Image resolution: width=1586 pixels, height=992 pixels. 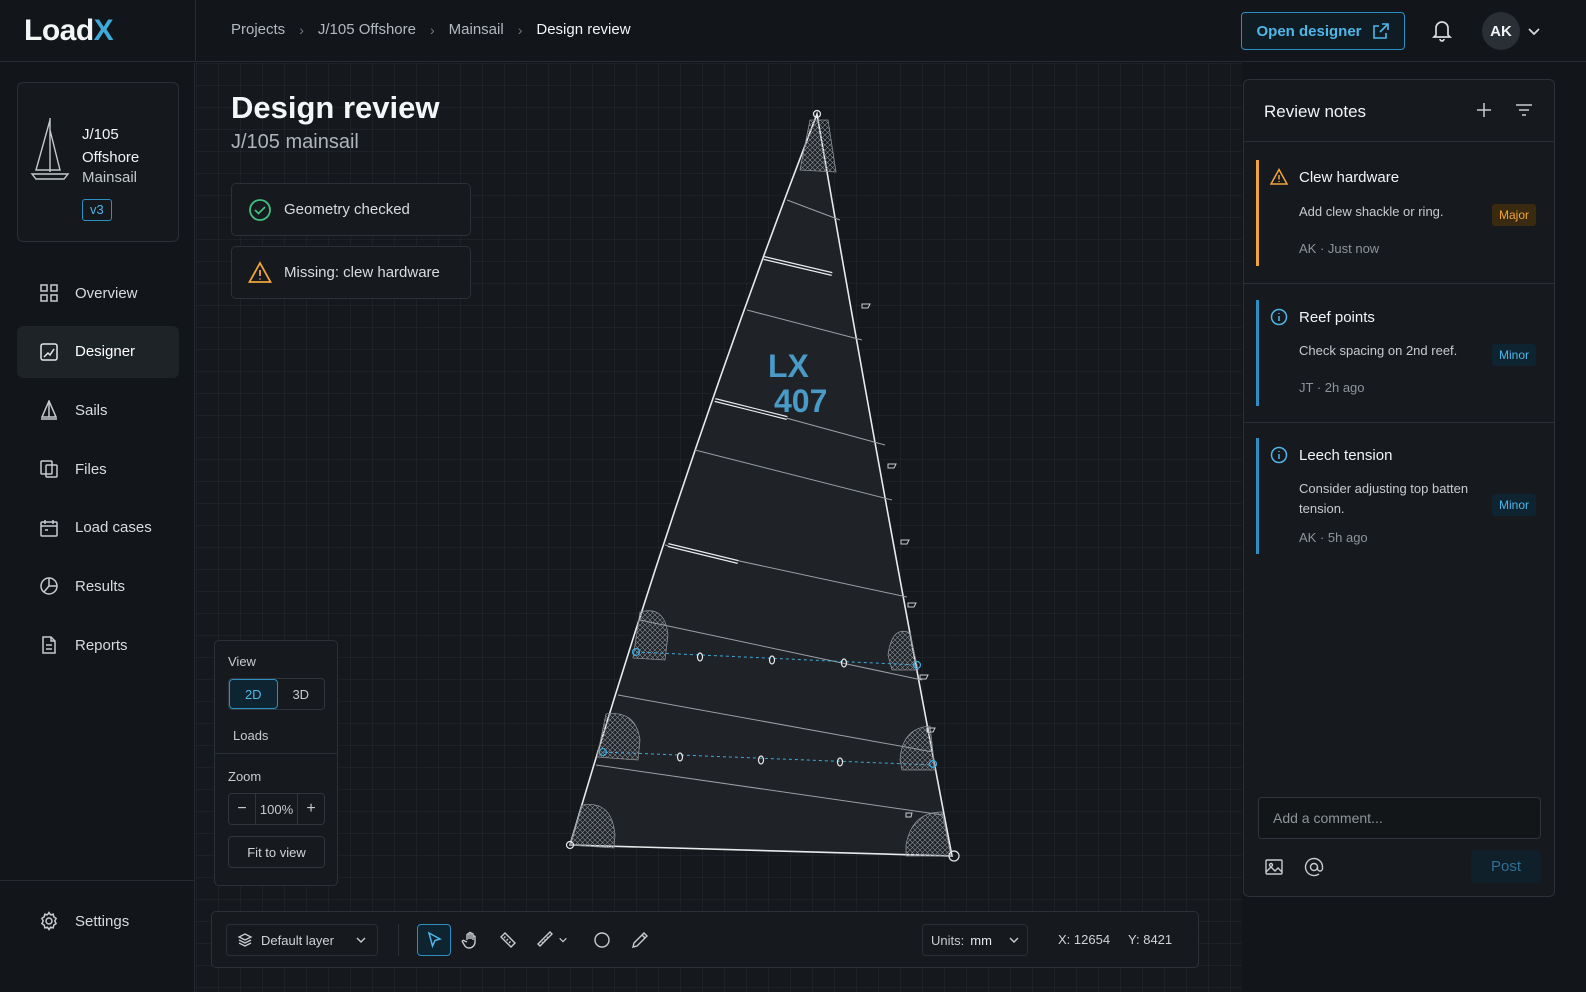 What do you see at coordinates (476, 29) in the screenshot?
I see `breadcrumb-sail: Mainsail` at bounding box center [476, 29].